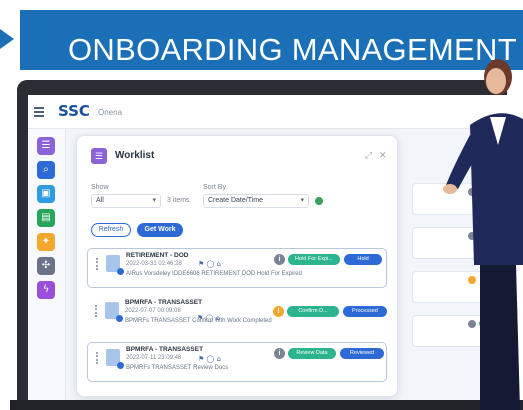 The height and width of the screenshot is (410, 523). Describe the element at coordinates (368, 155) in the screenshot. I see `expand-icon: ⤢` at that location.